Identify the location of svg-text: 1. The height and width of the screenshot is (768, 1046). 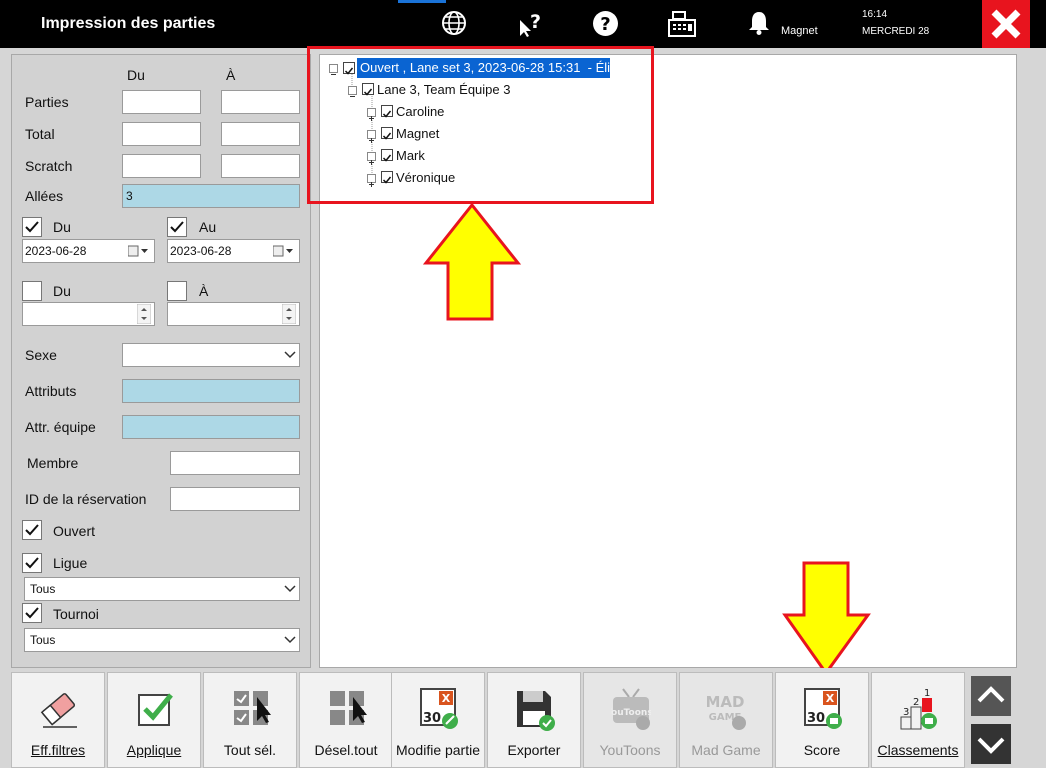
(927, 693).